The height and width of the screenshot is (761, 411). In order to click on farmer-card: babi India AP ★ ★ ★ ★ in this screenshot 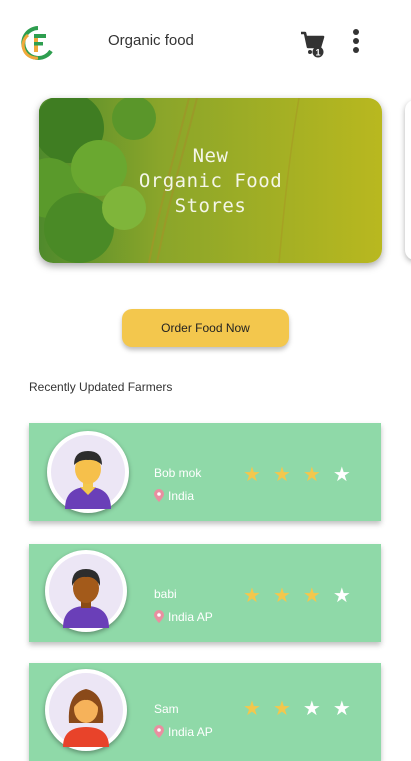, I will do `click(205, 593)`.